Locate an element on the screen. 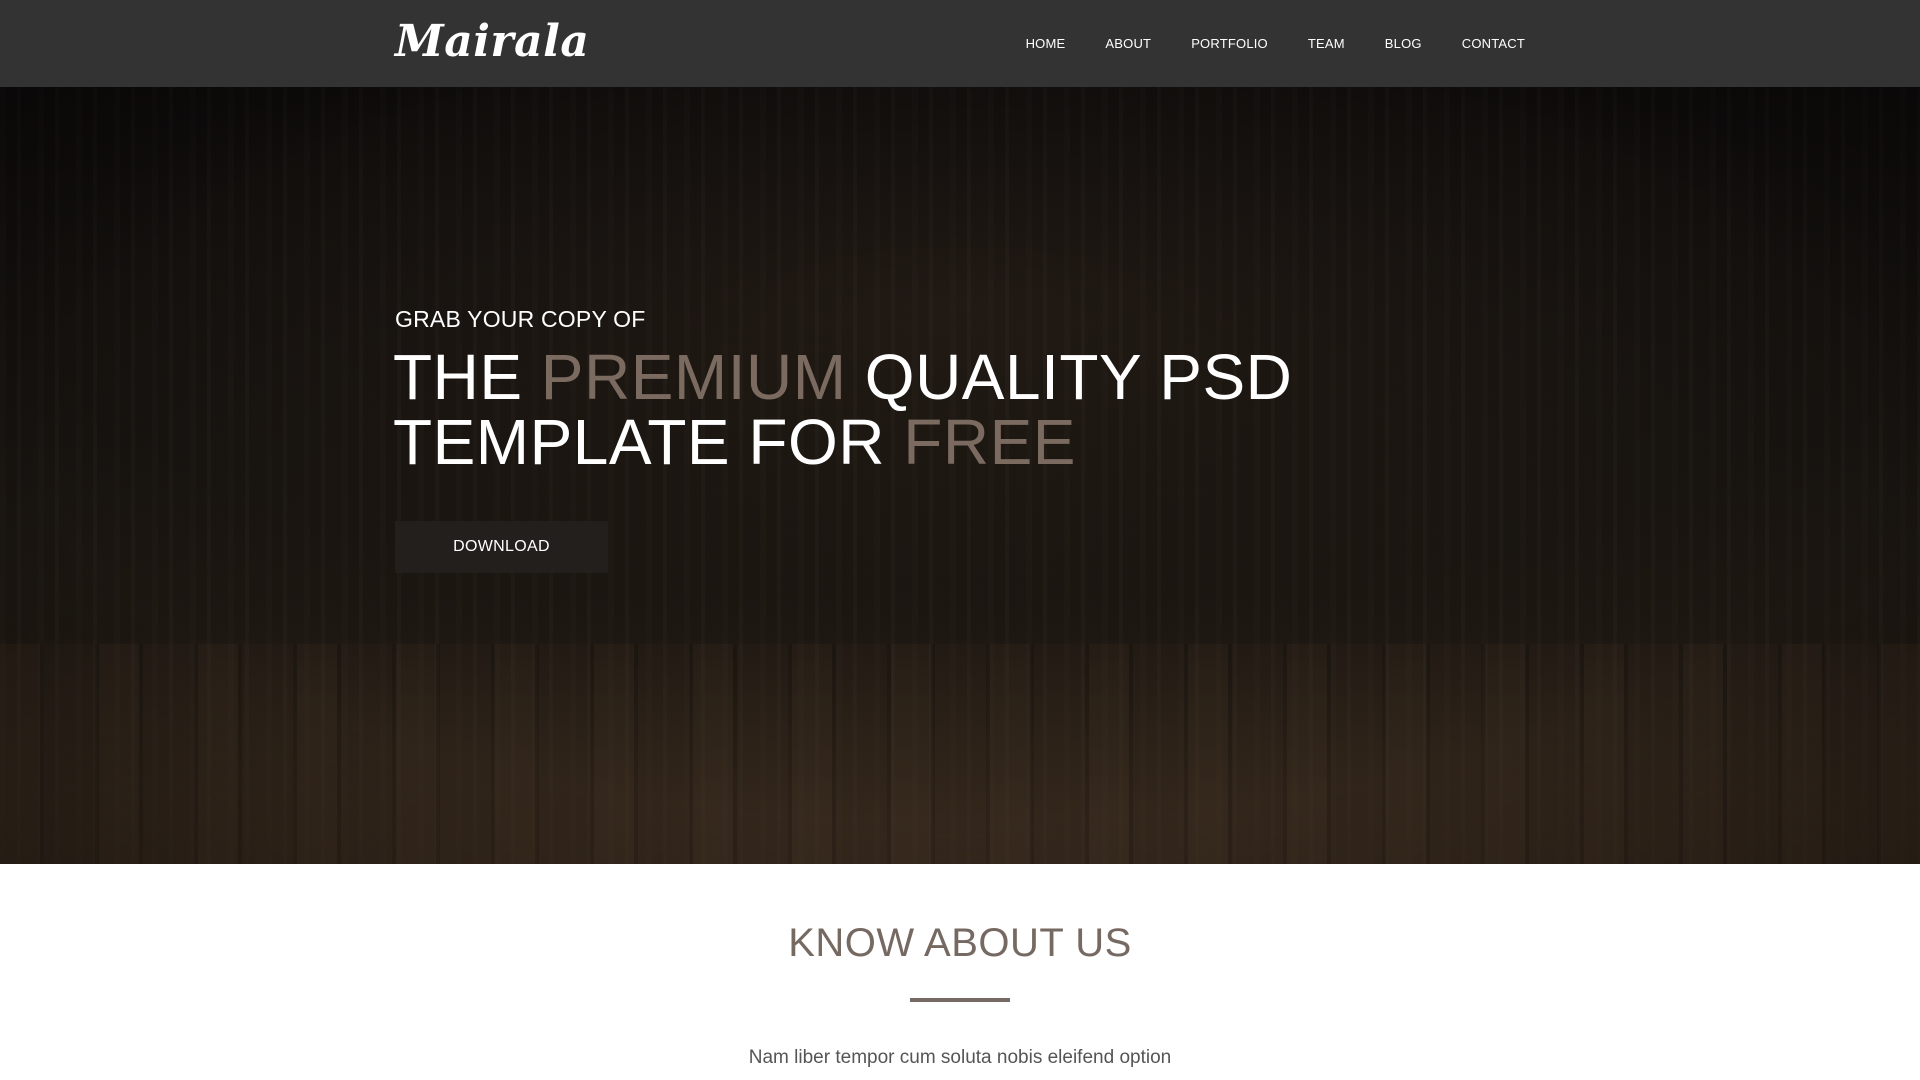  nav-item-portfolio: PORTFOLIO is located at coordinates (1229, 43).